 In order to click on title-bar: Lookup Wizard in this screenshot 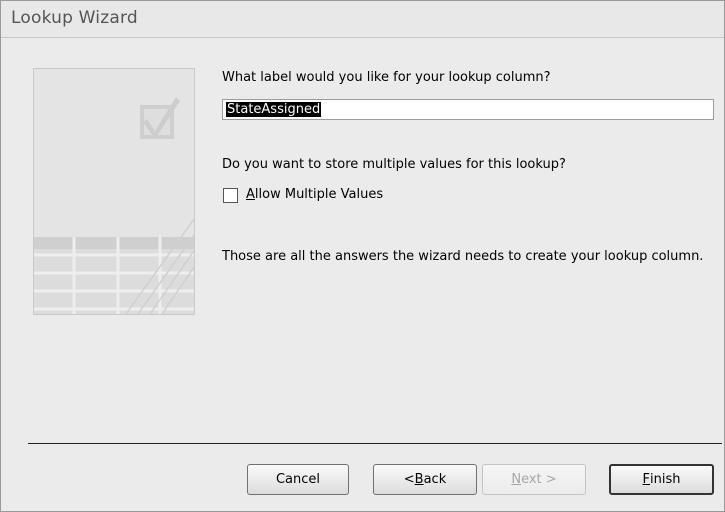, I will do `click(362, 19)`.